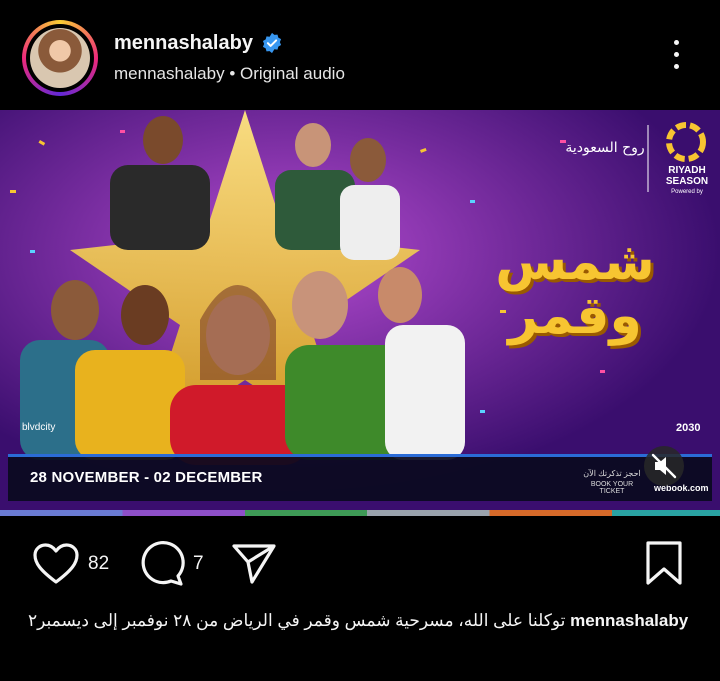 The height and width of the screenshot is (681, 720). Describe the element at coordinates (612, 488) in the screenshot. I see `book-ticket-en: BOOK YOUR TICKET` at that location.